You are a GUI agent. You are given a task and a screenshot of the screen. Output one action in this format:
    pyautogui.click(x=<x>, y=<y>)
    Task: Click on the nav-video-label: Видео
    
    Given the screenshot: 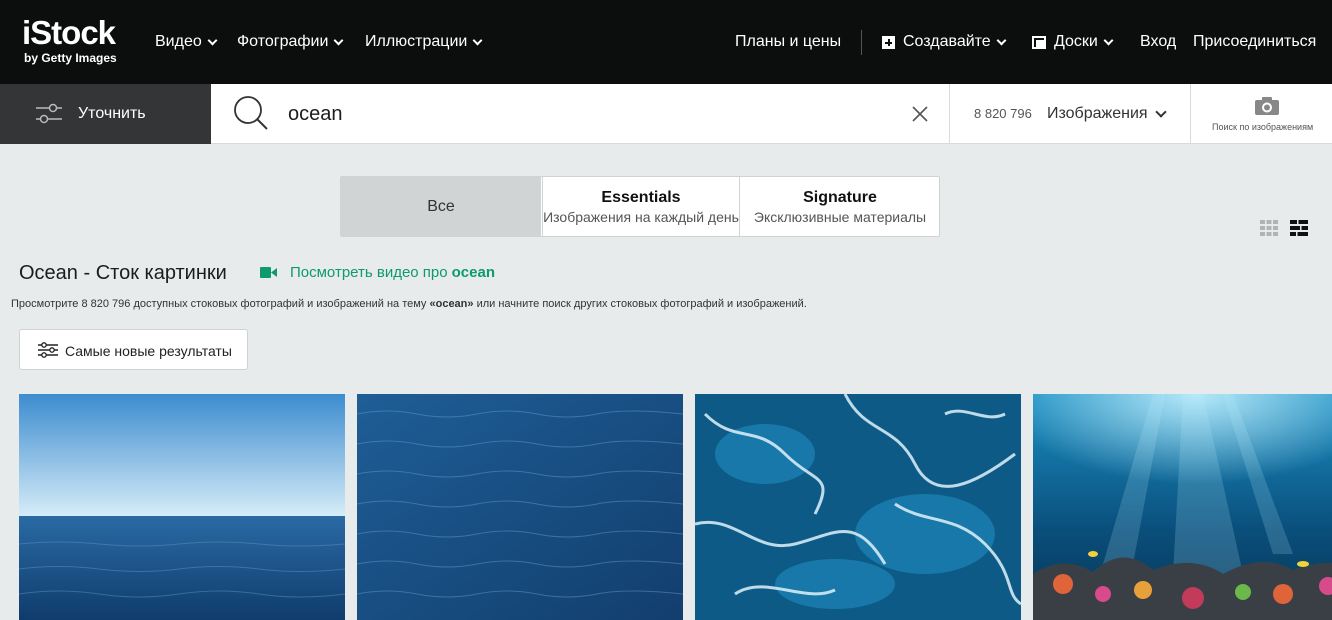 What is the action you would take?
    pyautogui.click(x=178, y=41)
    